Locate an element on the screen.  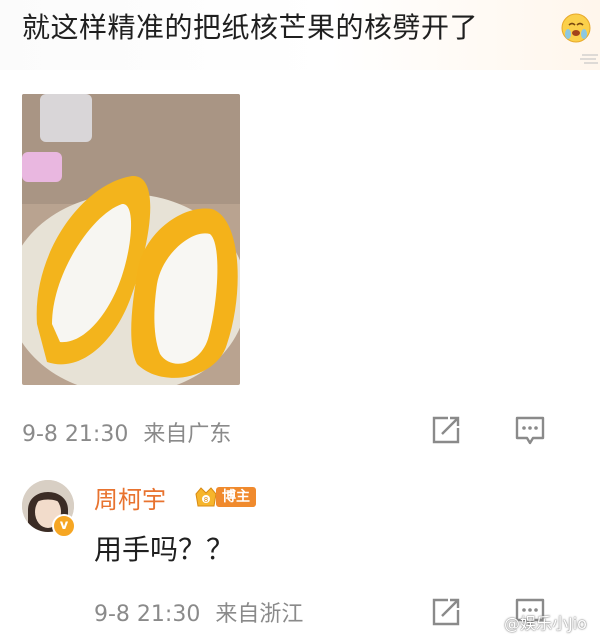
comment-text: 用手吗？？ is located at coordinates (164, 549).